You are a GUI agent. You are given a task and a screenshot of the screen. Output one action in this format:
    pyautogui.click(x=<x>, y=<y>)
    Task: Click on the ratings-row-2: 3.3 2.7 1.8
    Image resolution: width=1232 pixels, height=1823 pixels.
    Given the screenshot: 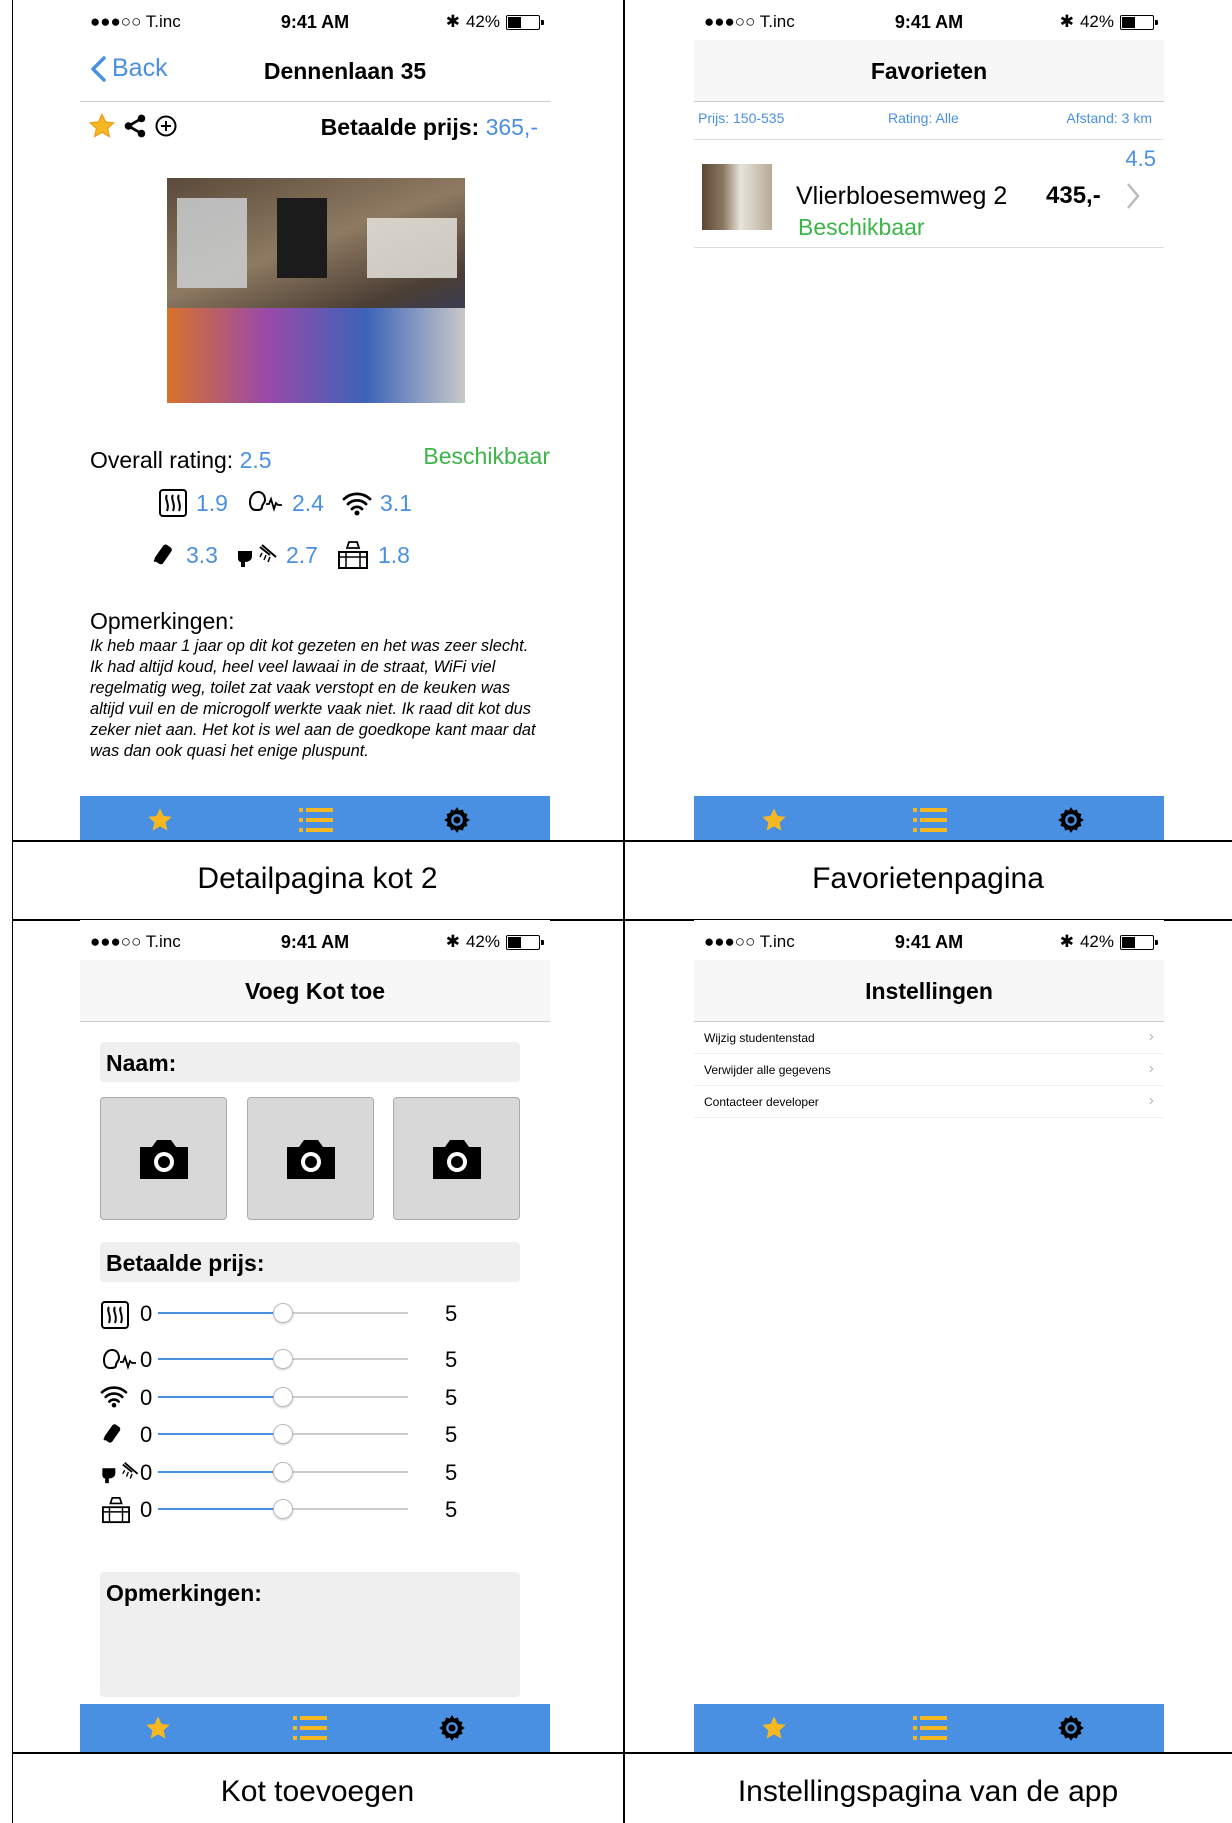 What is the action you would take?
    pyautogui.click(x=280, y=555)
    